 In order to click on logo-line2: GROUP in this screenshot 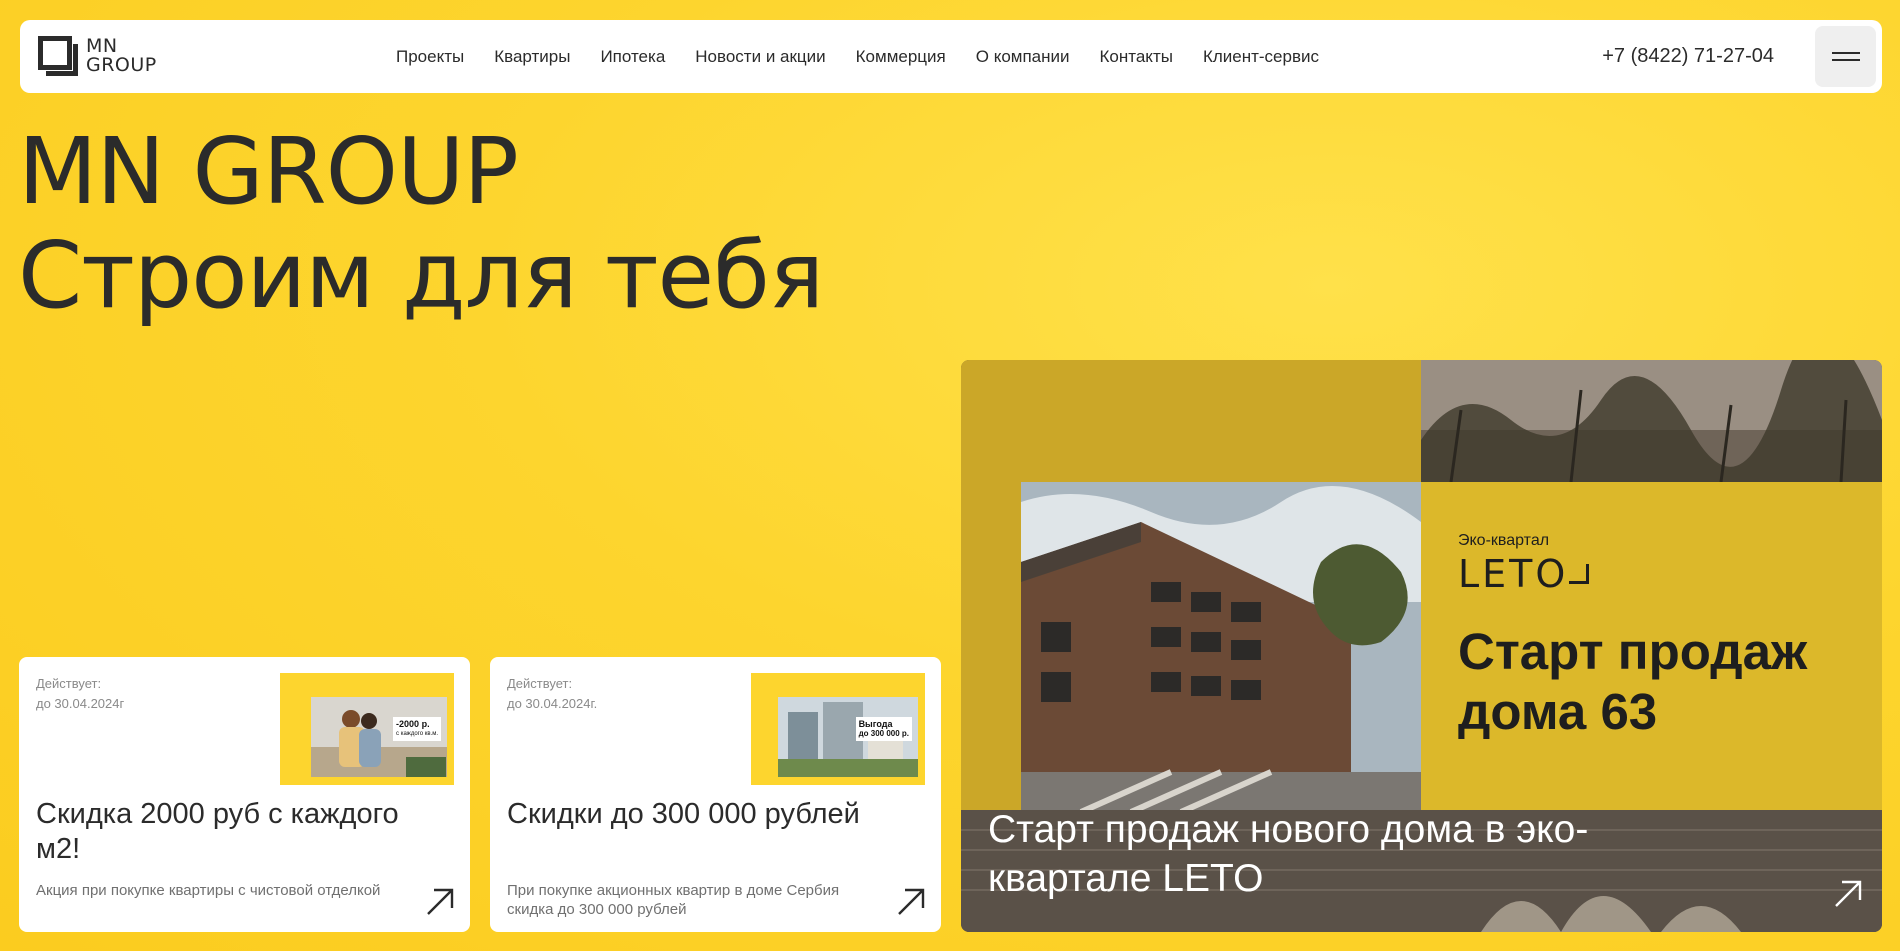, I will do `click(121, 65)`.